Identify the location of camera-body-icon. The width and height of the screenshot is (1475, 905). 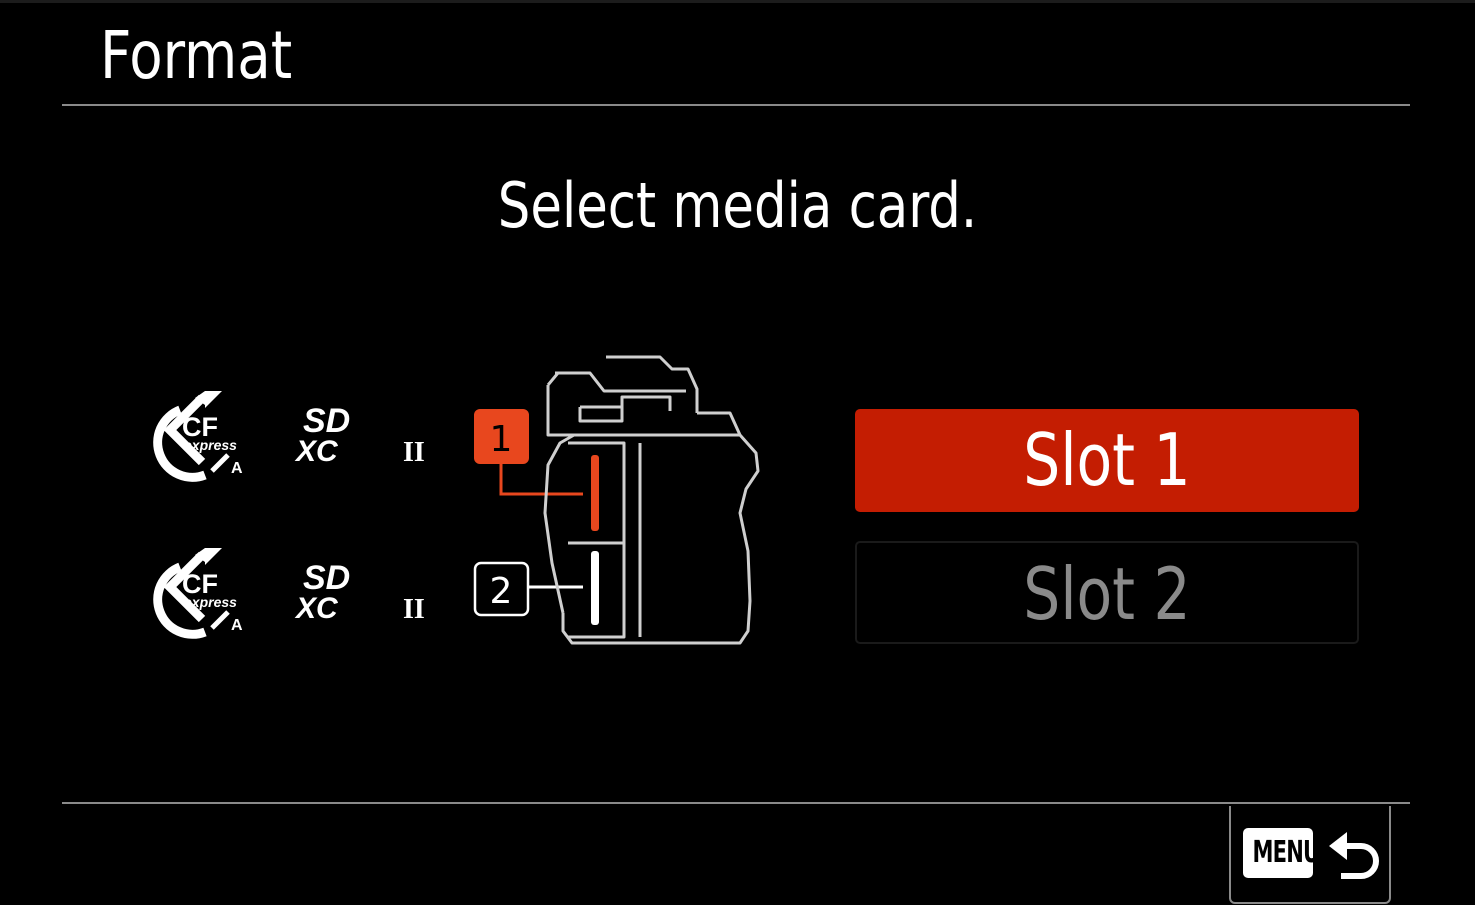
(651, 500).